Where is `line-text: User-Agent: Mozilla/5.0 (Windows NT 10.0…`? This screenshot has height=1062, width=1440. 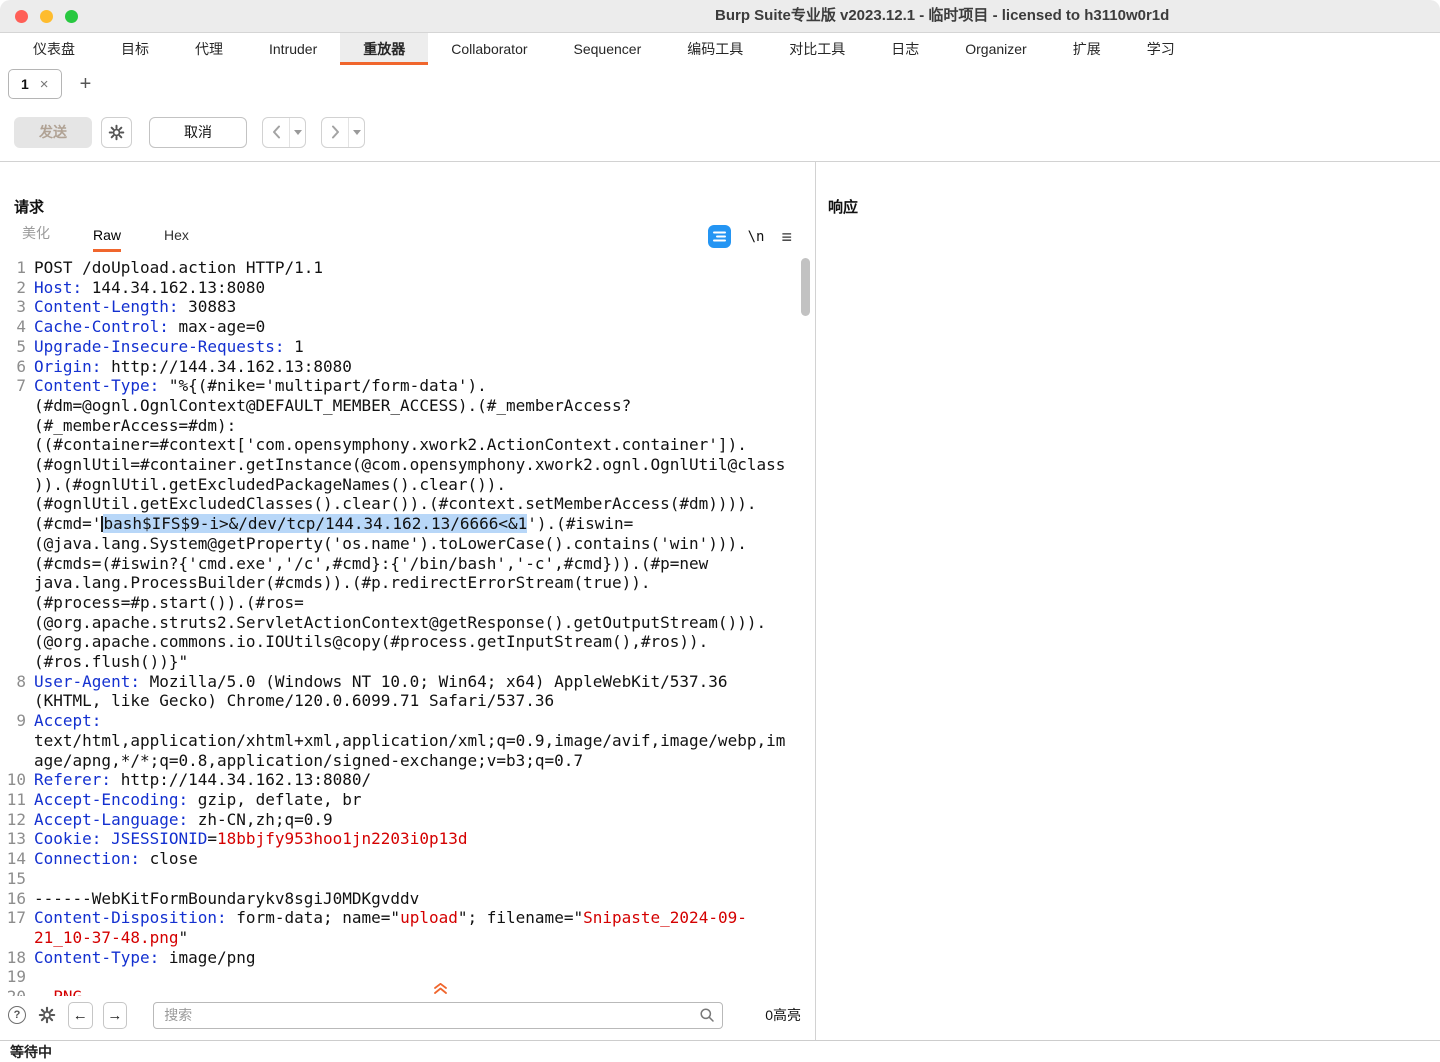 line-text: User-Agent: Mozilla/5.0 (Windows NT 10.0… is located at coordinates (413, 691).